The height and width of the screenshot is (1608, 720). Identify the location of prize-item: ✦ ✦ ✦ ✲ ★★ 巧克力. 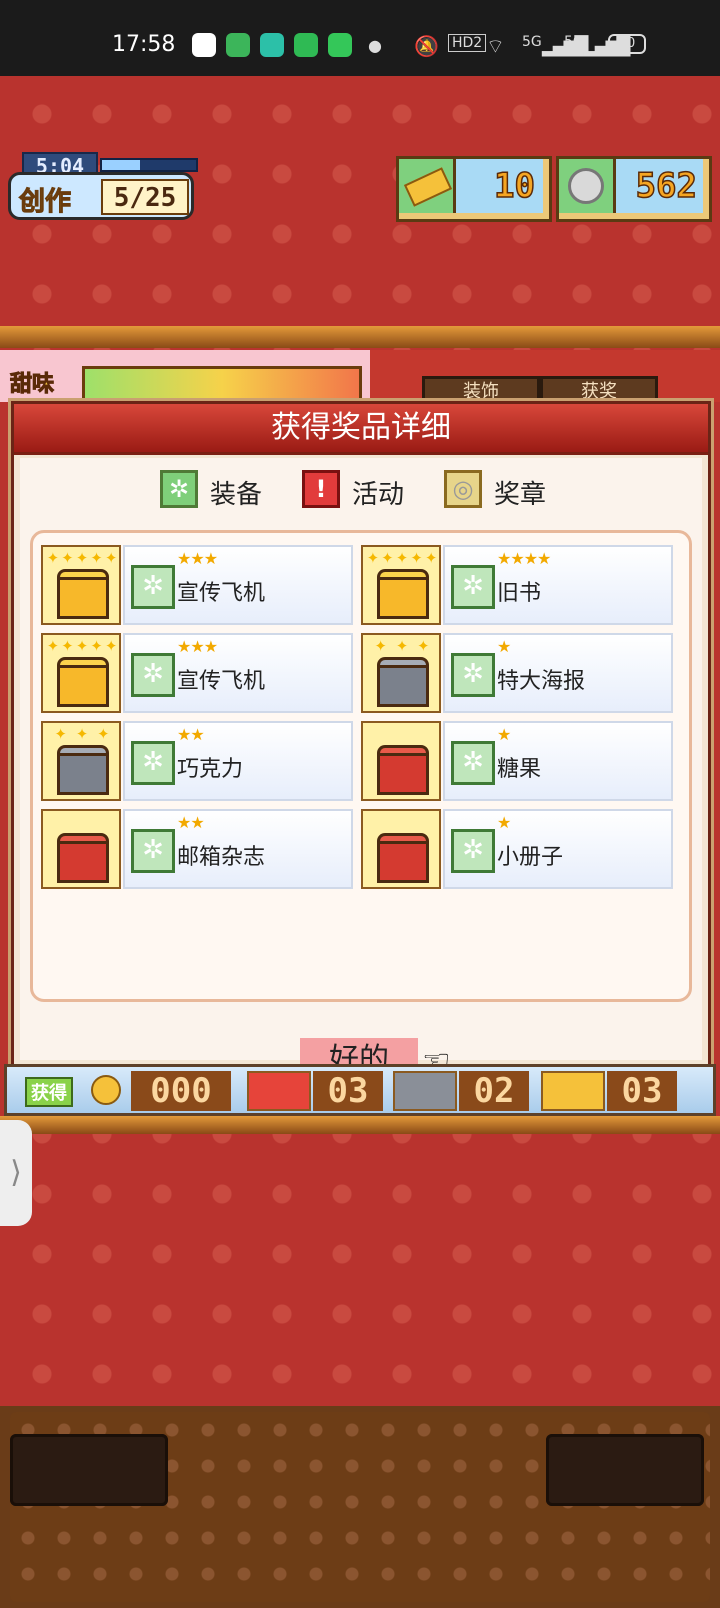
(198, 762).